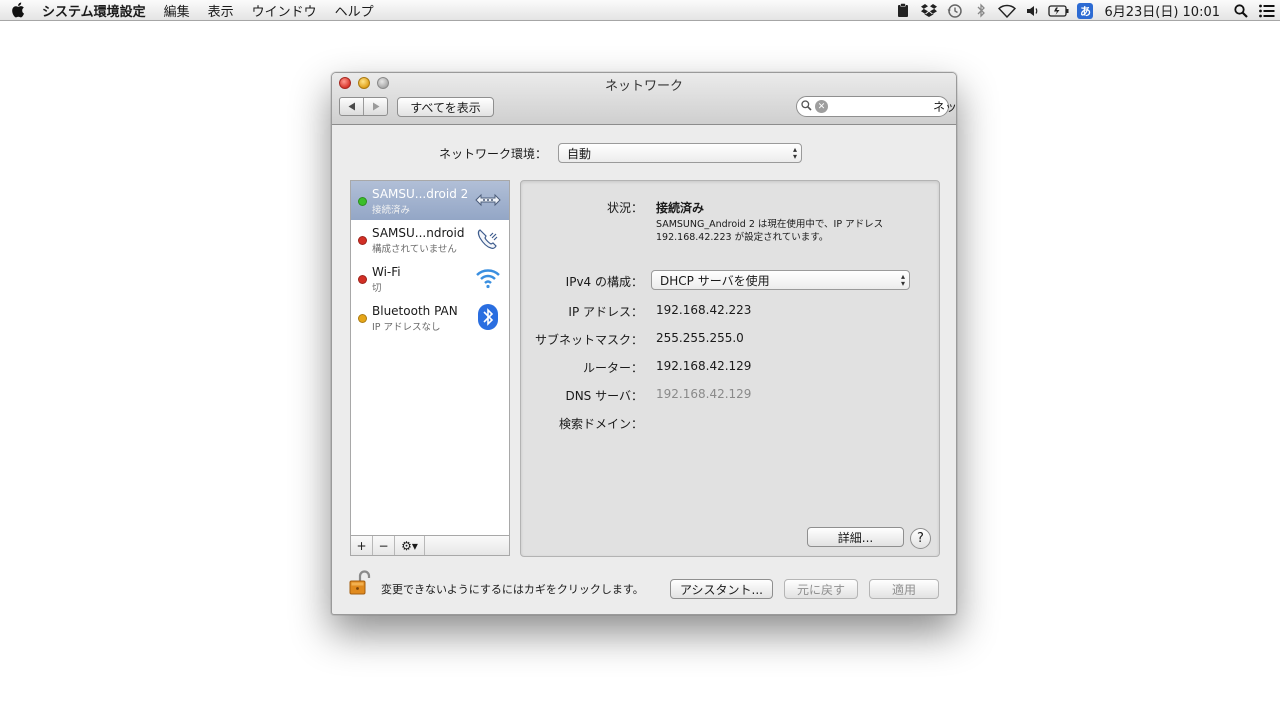 The height and width of the screenshot is (720, 1280). Describe the element at coordinates (612, 368) in the screenshot. I see `router-label: ルーター：` at that location.